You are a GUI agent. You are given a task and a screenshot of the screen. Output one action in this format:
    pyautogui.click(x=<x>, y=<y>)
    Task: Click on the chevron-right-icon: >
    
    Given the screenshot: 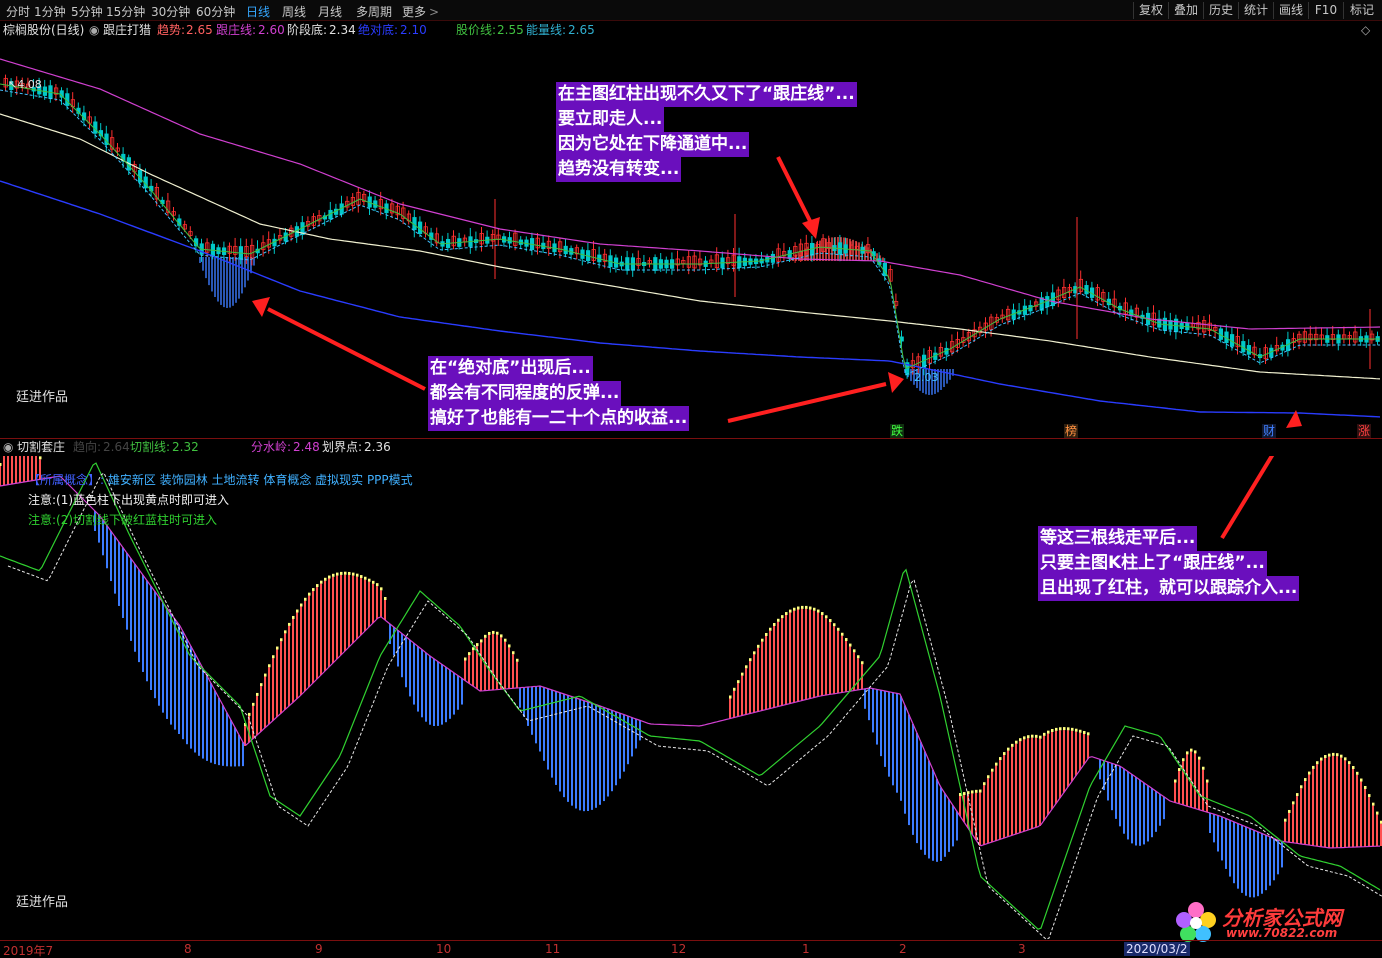 What is the action you would take?
    pyautogui.click(x=434, y=12)
    